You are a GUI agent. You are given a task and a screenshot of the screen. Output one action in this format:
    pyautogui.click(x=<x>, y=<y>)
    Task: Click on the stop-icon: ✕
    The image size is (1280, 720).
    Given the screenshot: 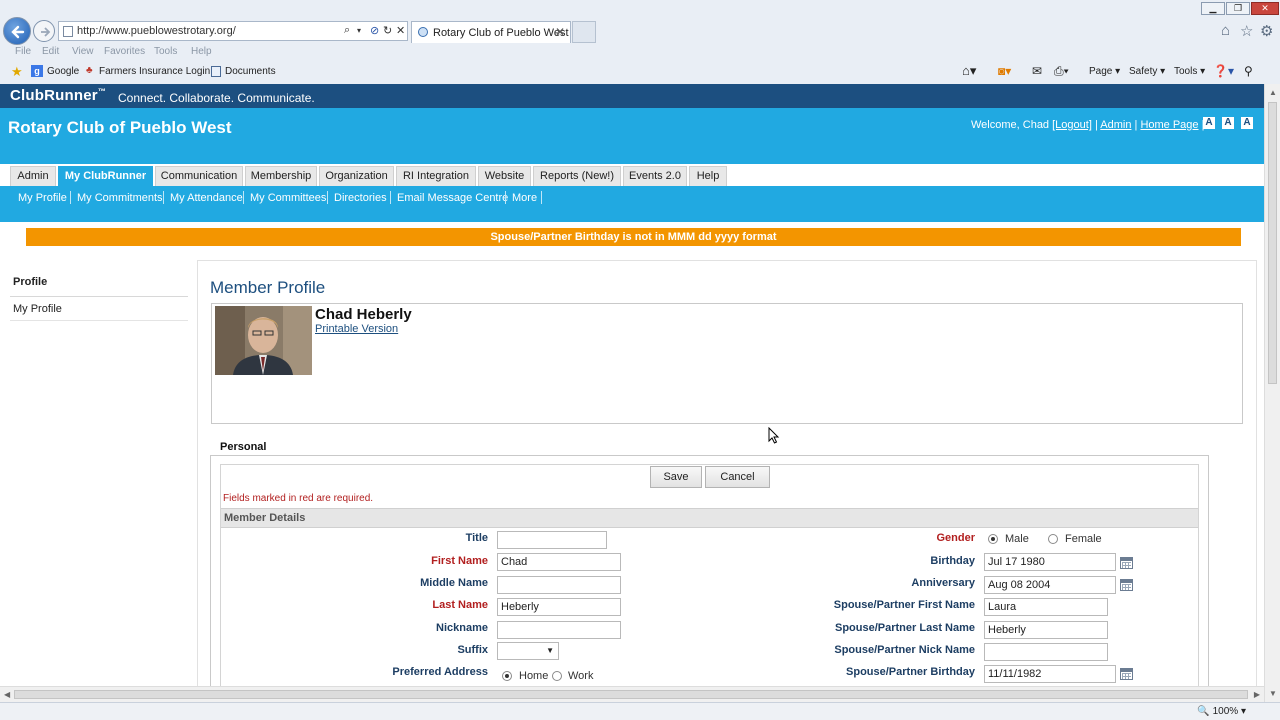 What is the action you would take?
    pyautogui.click(x=400, y=30)
    